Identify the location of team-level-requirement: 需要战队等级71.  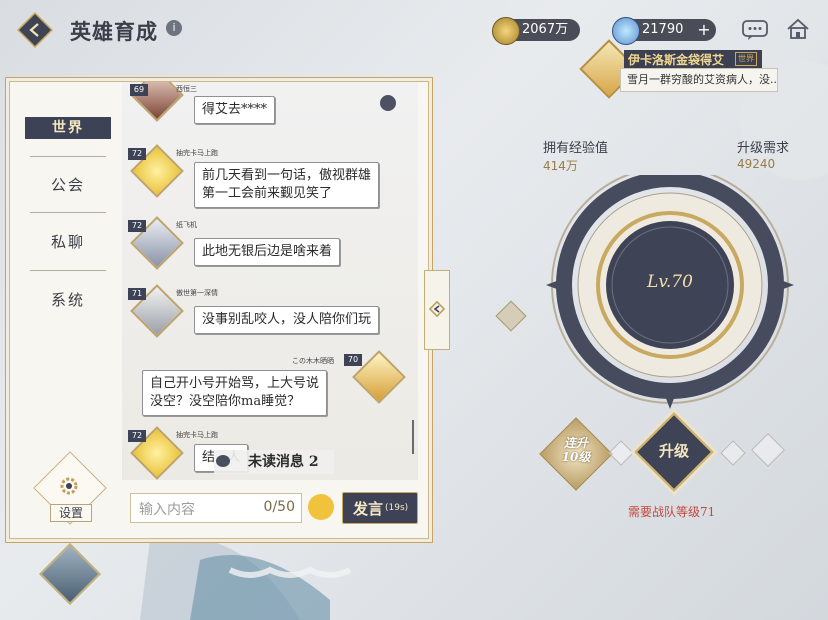
(672, 512).